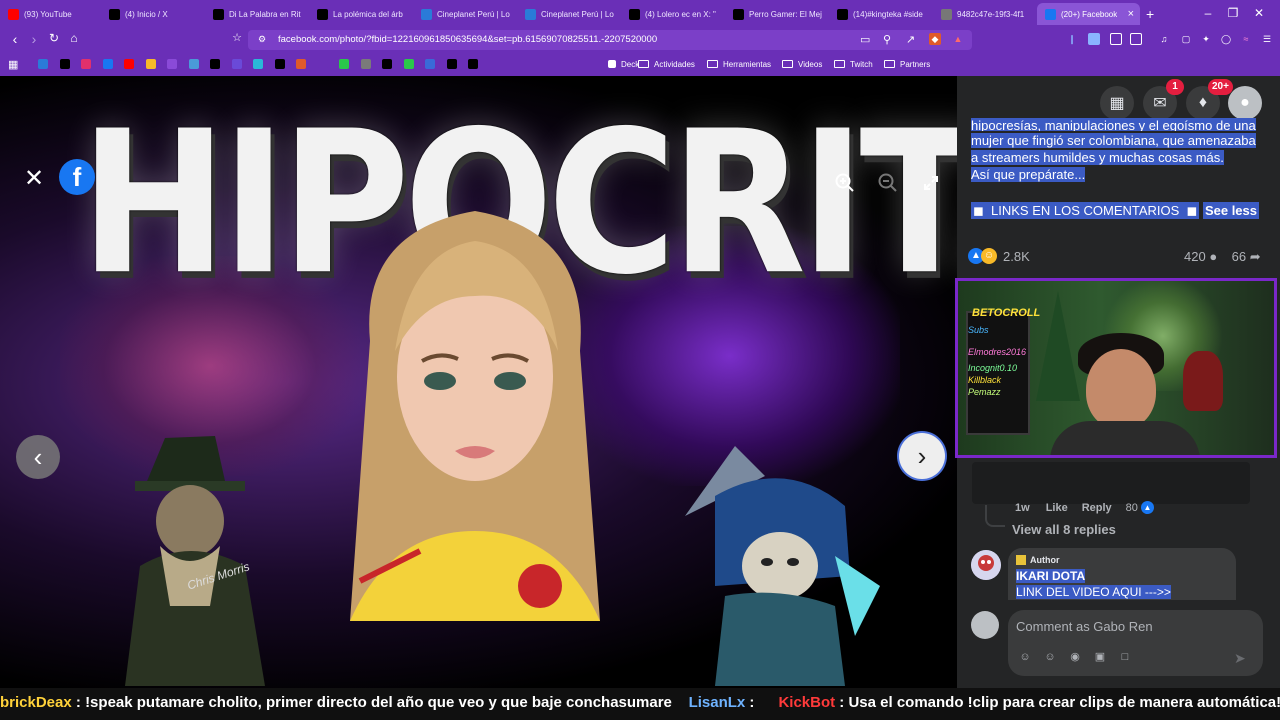 The height and width of the screenshot is (720, 1280). I want to click on share-icon: ↗, so click(910, 39).